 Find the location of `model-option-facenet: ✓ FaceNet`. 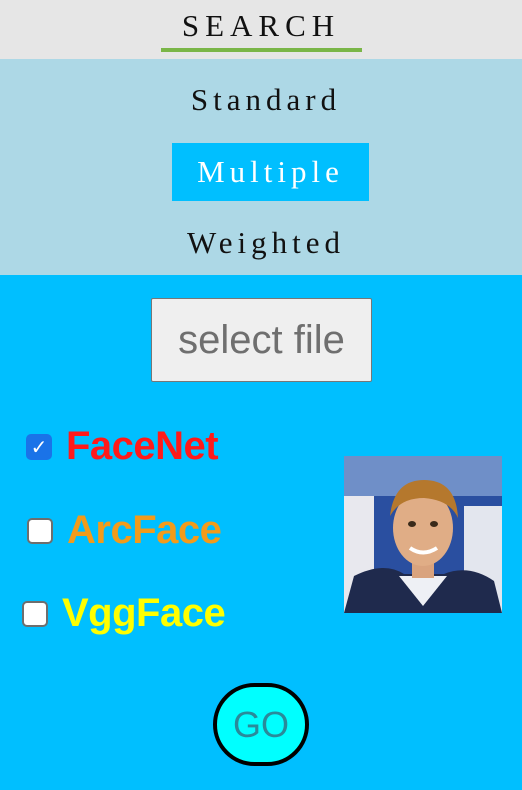

model-option-facenet: ✓ FaceNet is located at coordinates (122, 446).